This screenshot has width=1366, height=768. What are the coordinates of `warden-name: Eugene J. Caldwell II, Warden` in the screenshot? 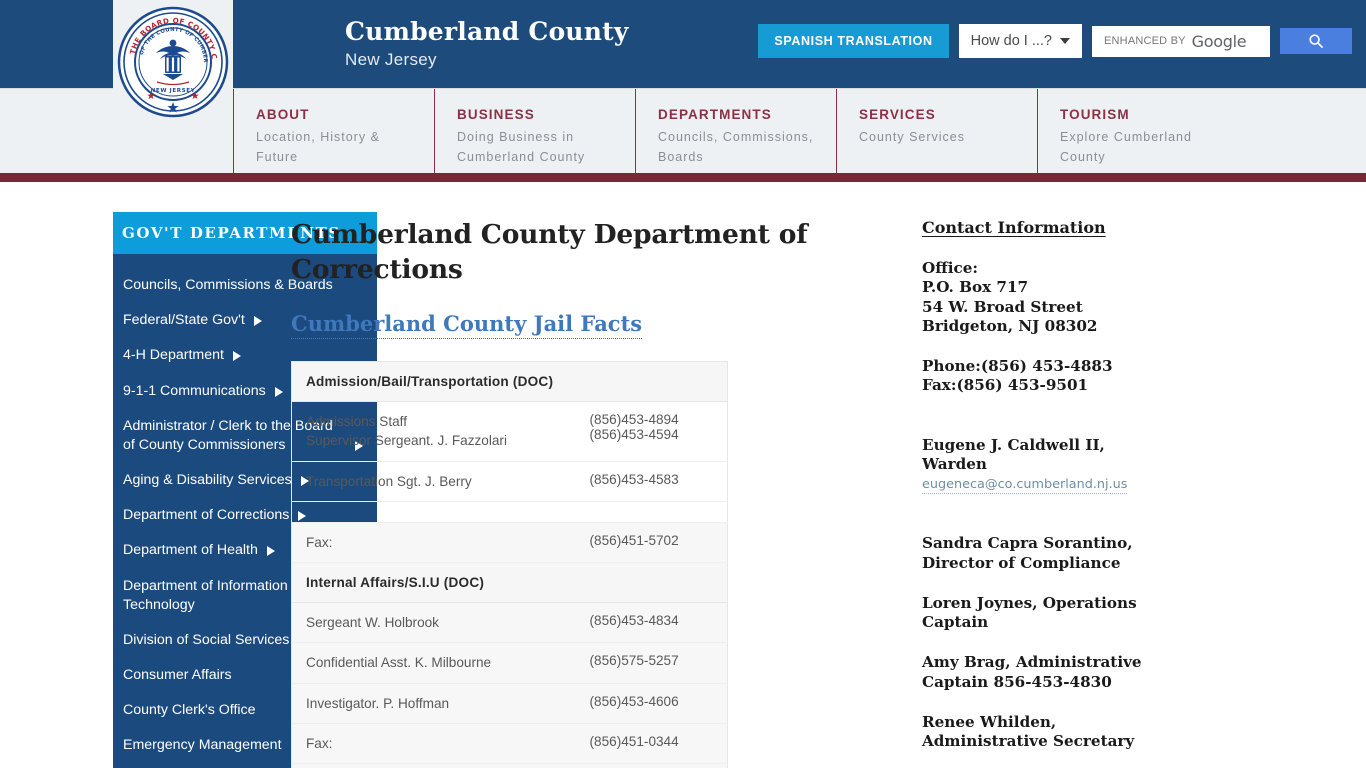 It's located at (1013, 455).